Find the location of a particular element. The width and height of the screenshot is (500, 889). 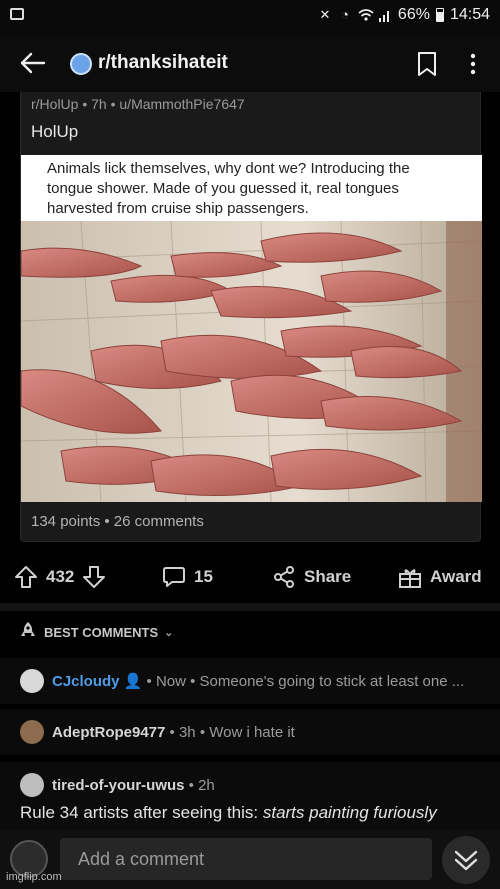

comment-meta: • 3h • Wow i hate it is located at coordinates (230, 732).